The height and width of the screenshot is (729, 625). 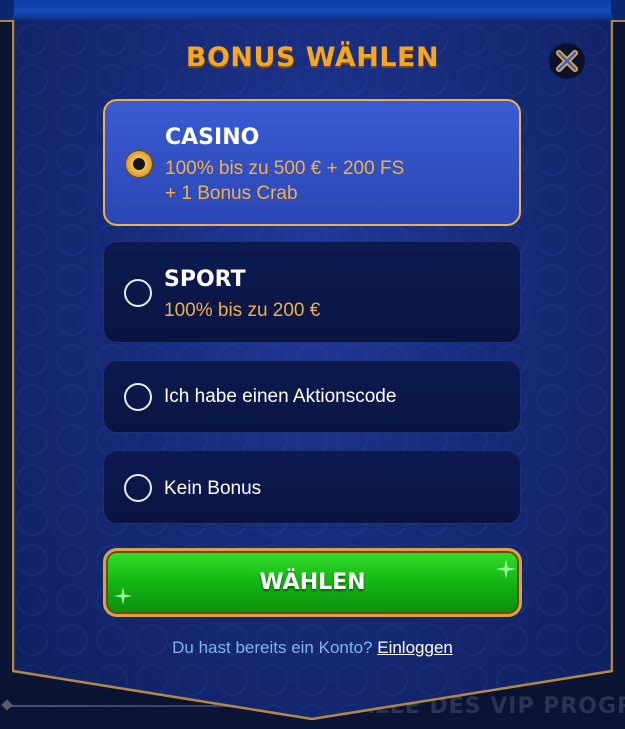 I want to click on option-title: SPORT, so click(x=205, y=279).